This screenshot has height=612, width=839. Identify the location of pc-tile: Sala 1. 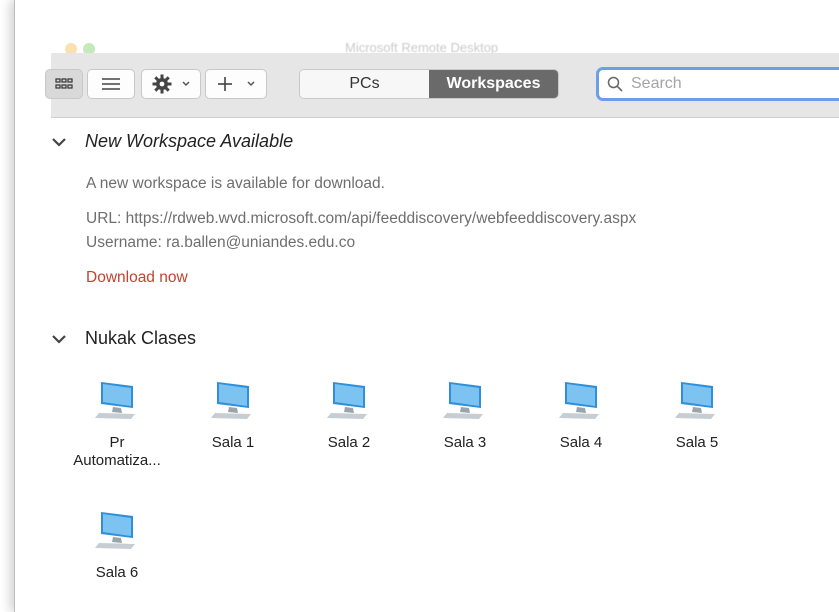
(233, 415).